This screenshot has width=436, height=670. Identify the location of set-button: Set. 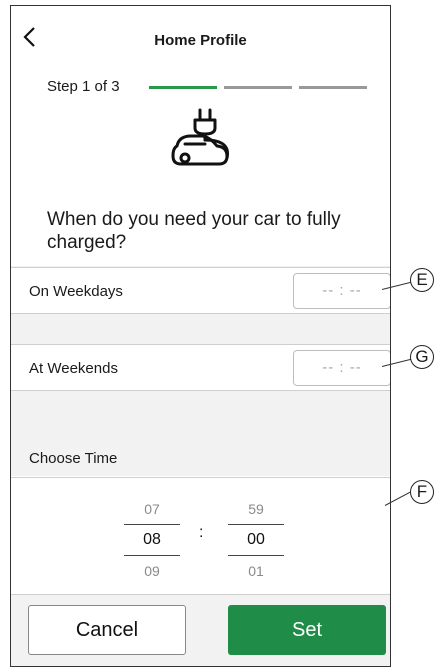
(307, 630).